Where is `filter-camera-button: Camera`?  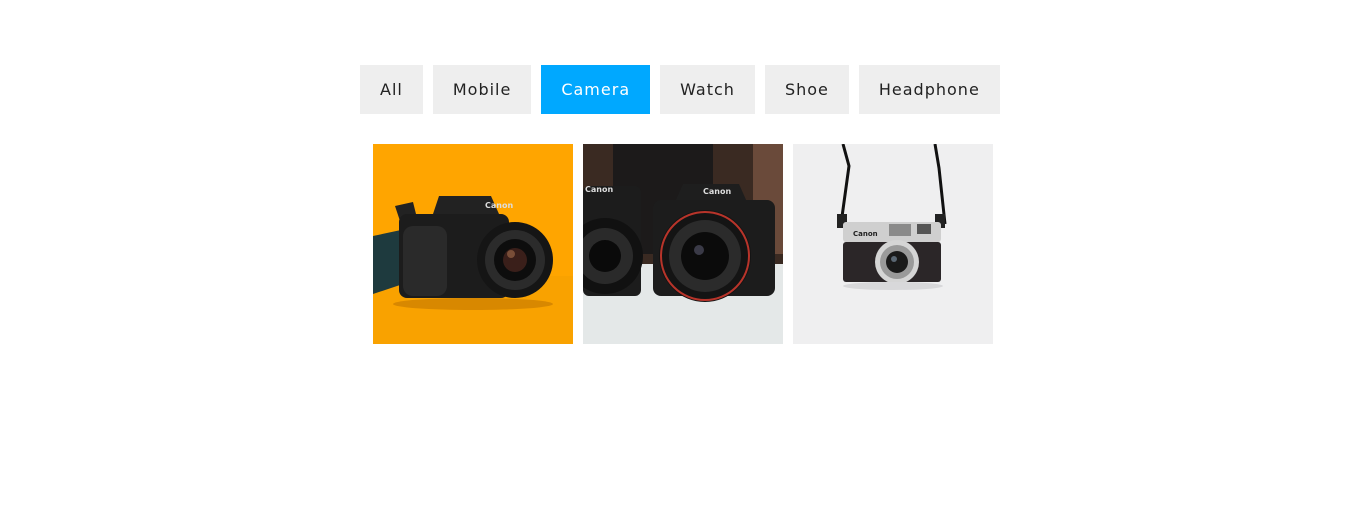
filter-camera-button: Camera is located at coordinates (596, 89).